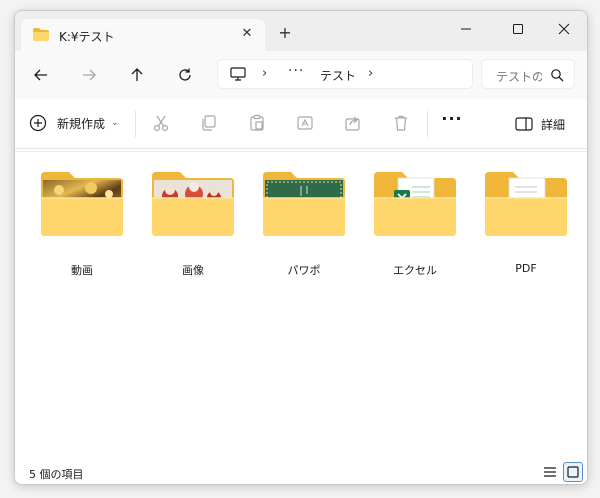  I want to click on folder-item: パワポ, so click(304, 221).